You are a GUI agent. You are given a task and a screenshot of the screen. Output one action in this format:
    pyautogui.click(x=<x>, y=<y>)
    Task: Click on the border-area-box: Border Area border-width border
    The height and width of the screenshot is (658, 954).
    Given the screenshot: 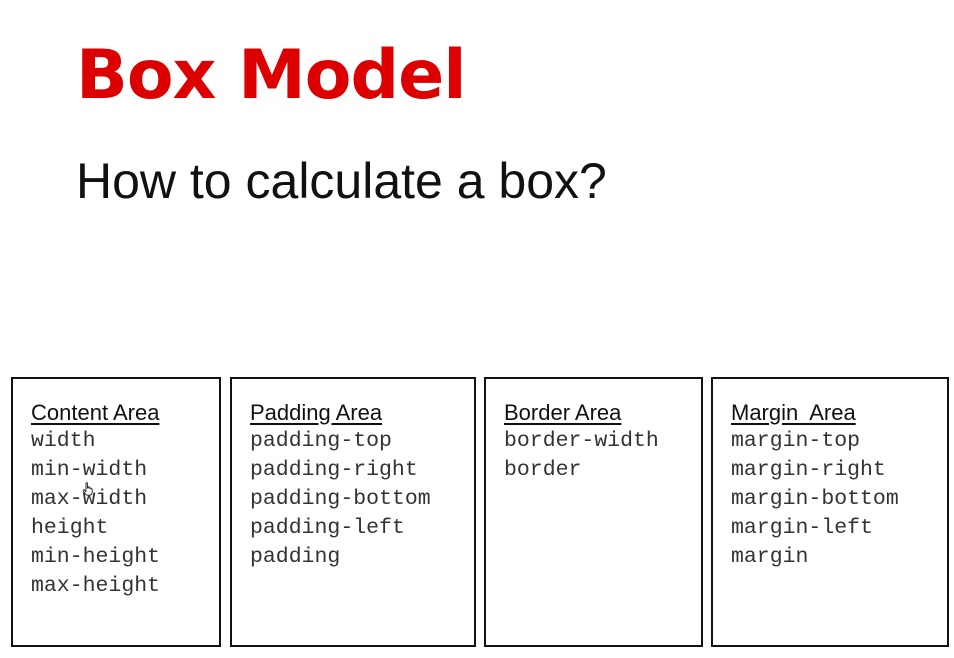 What is the action you would take?
    pyautogui.click(x=593, y=512)
    